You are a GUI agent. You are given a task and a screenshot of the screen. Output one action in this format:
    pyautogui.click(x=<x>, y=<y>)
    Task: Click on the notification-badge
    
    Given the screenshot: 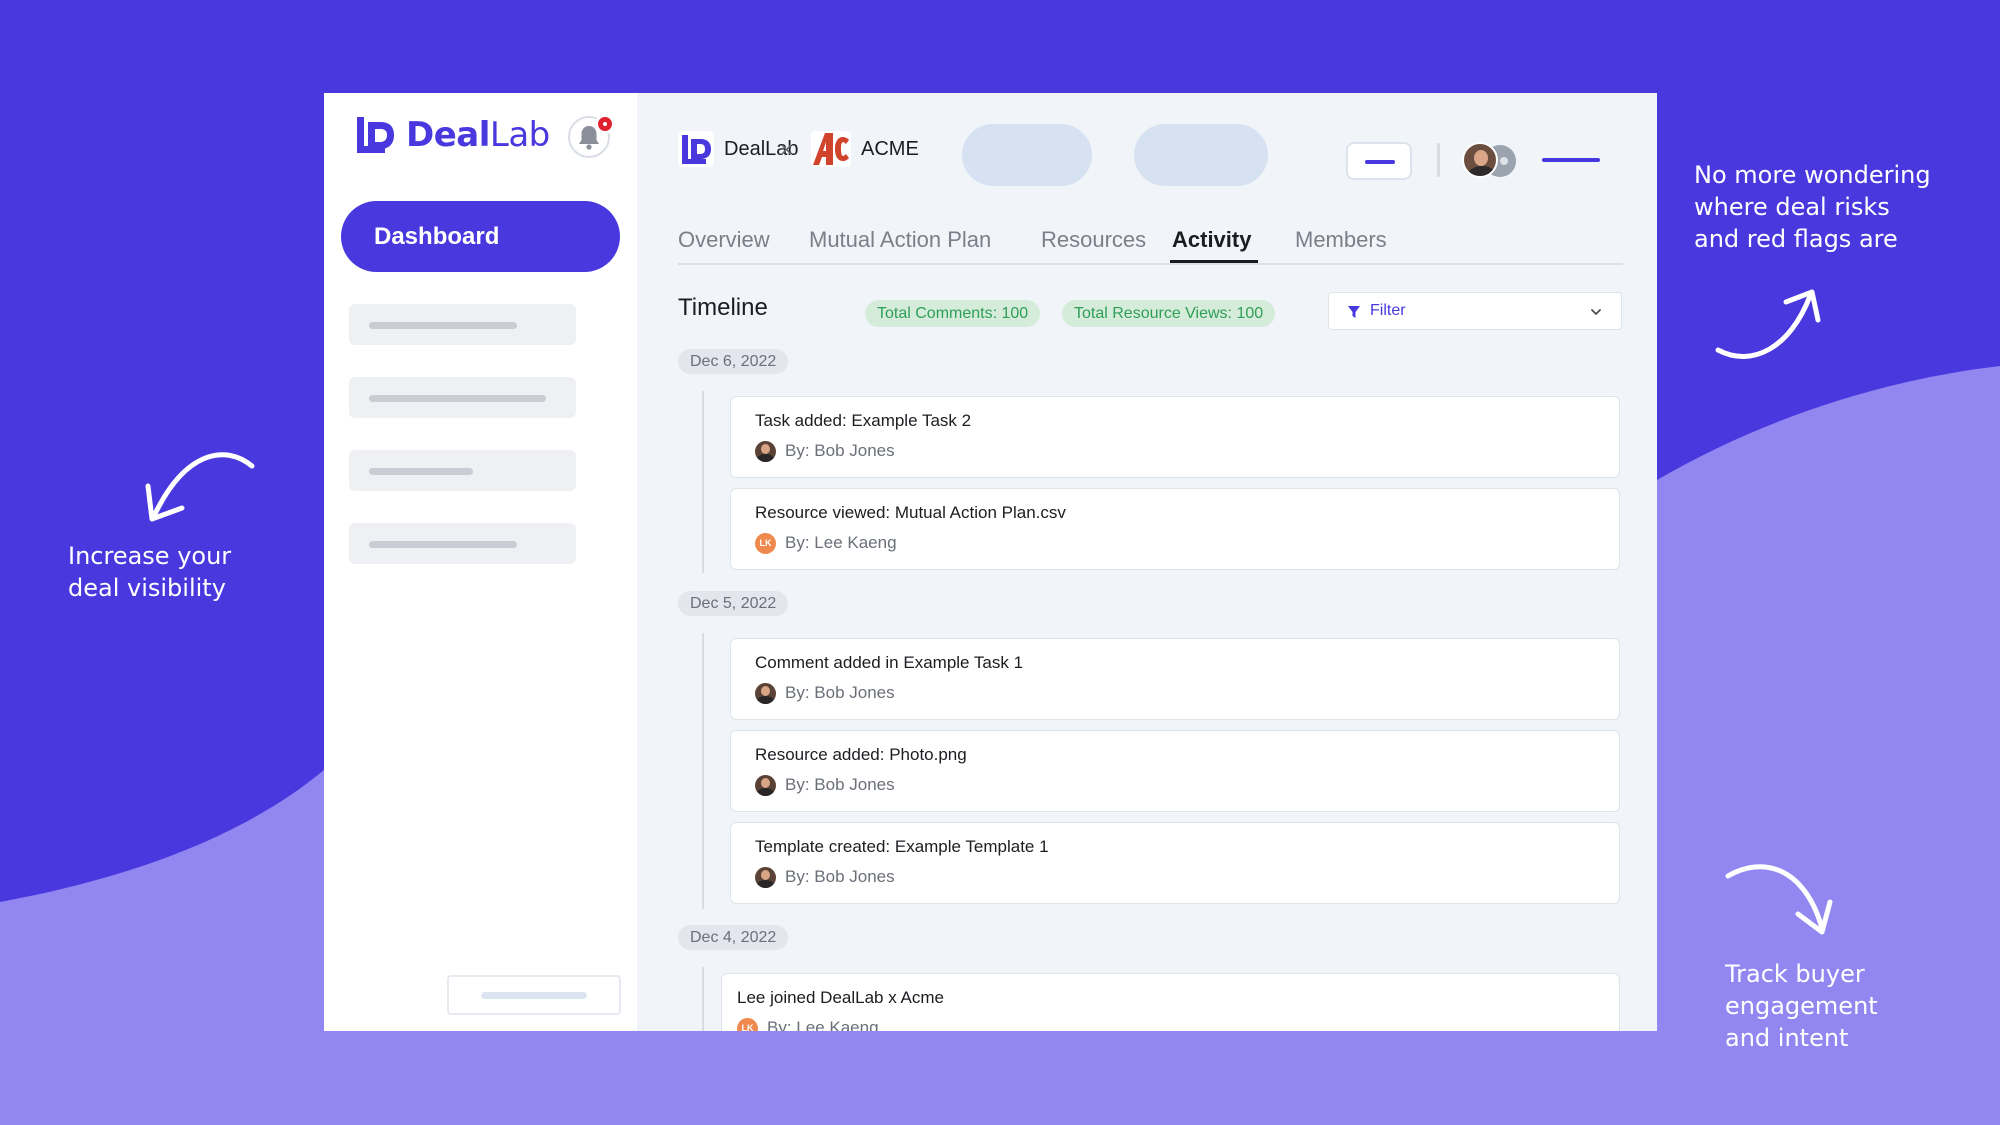 What is the action you would take?
    pyautogui.click(x=605, y=124)
    